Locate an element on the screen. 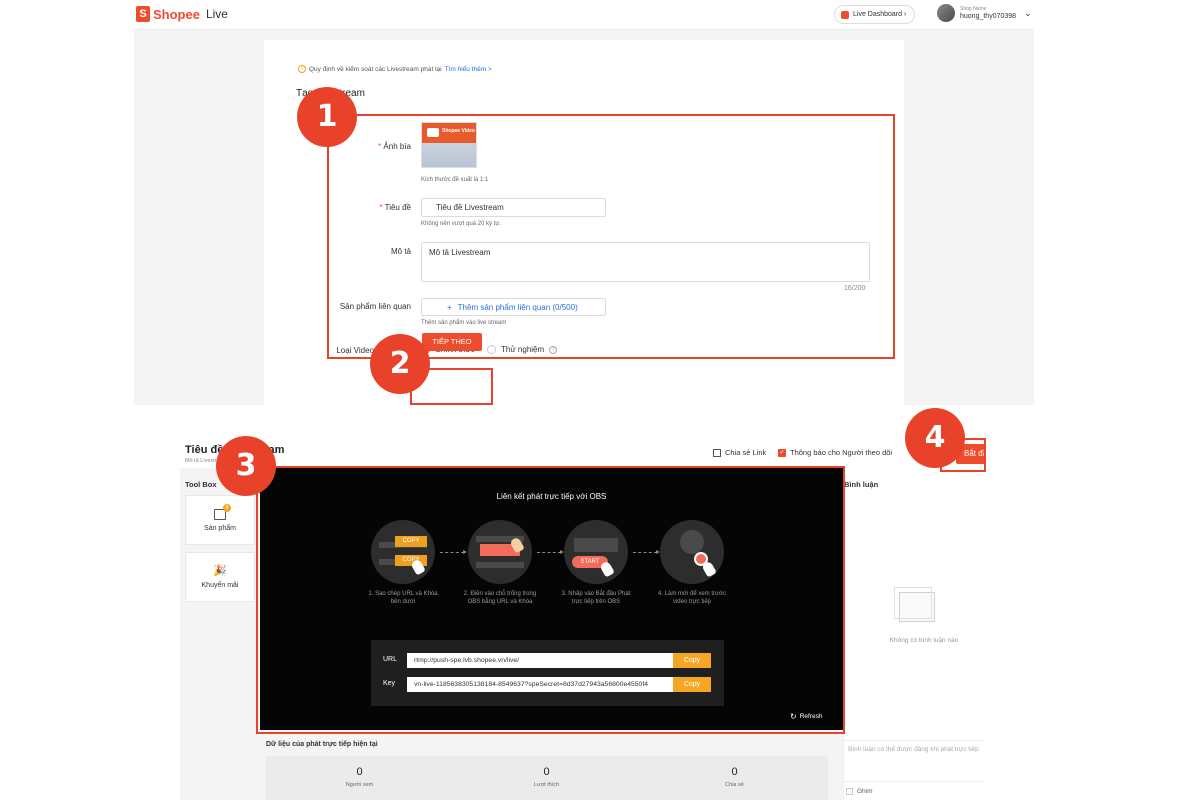 This screenshot has height=800, width=1200. stat-shares: 0 Chia sẻ is located at coordinates (734, 777).